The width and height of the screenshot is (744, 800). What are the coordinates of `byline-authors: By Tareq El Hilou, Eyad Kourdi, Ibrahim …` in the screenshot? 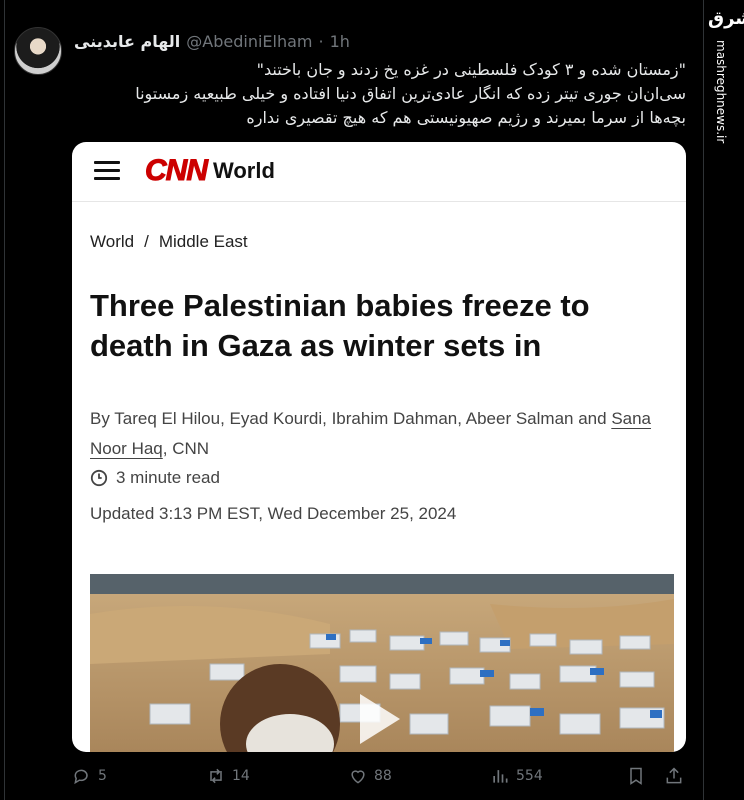 It's located at (351, 418).